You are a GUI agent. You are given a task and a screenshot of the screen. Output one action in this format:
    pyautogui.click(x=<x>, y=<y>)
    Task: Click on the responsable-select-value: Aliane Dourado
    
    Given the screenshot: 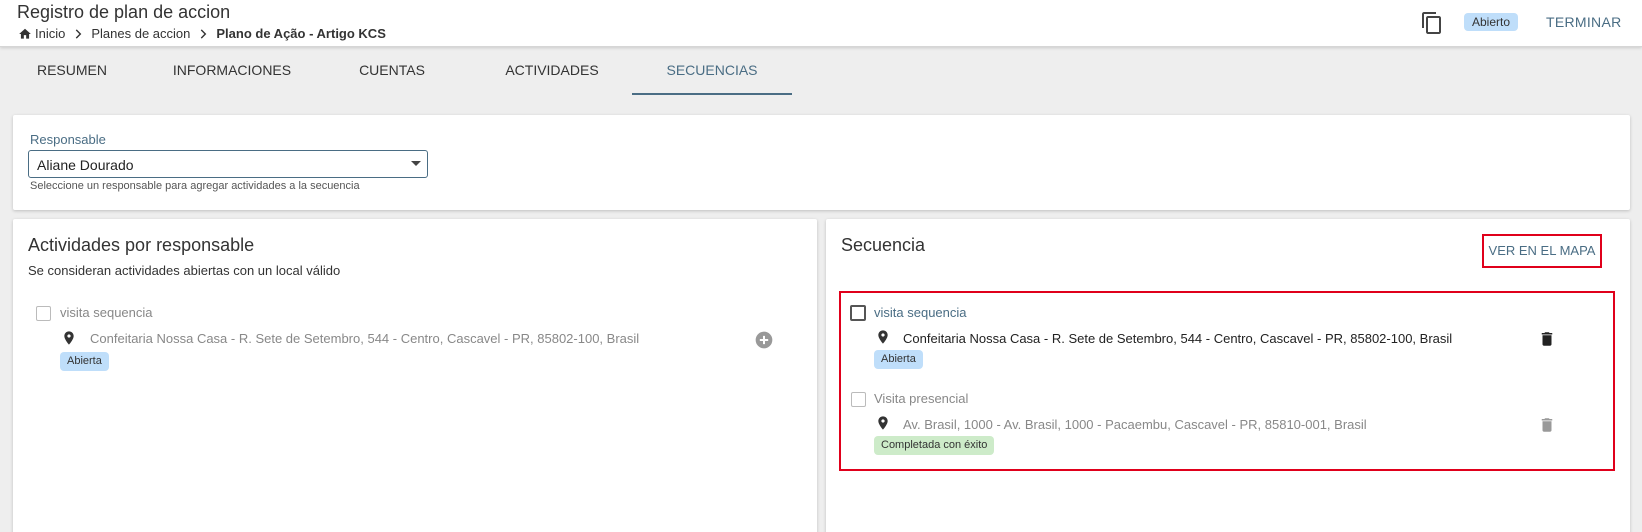 What is the action you would take?
    pyautogui.click(x=85, y=165)
    